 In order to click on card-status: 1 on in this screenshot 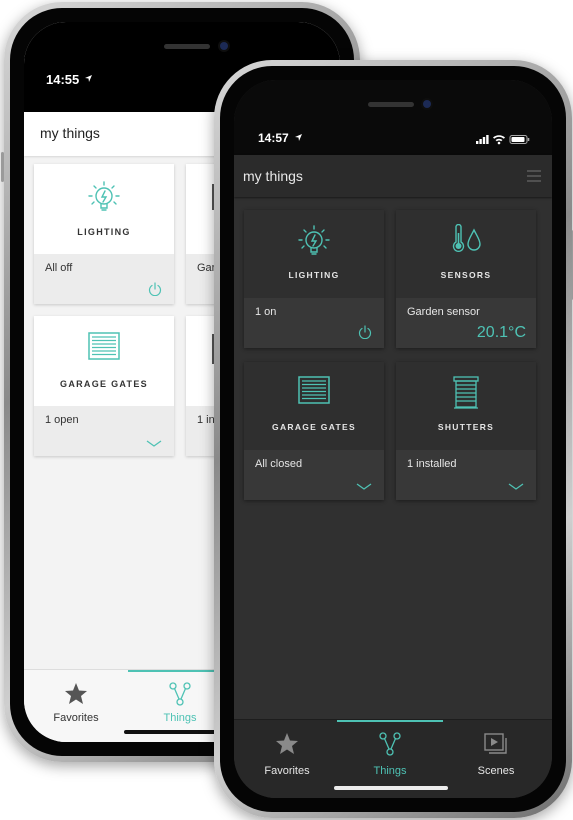, I will do `click(266, 312)`.